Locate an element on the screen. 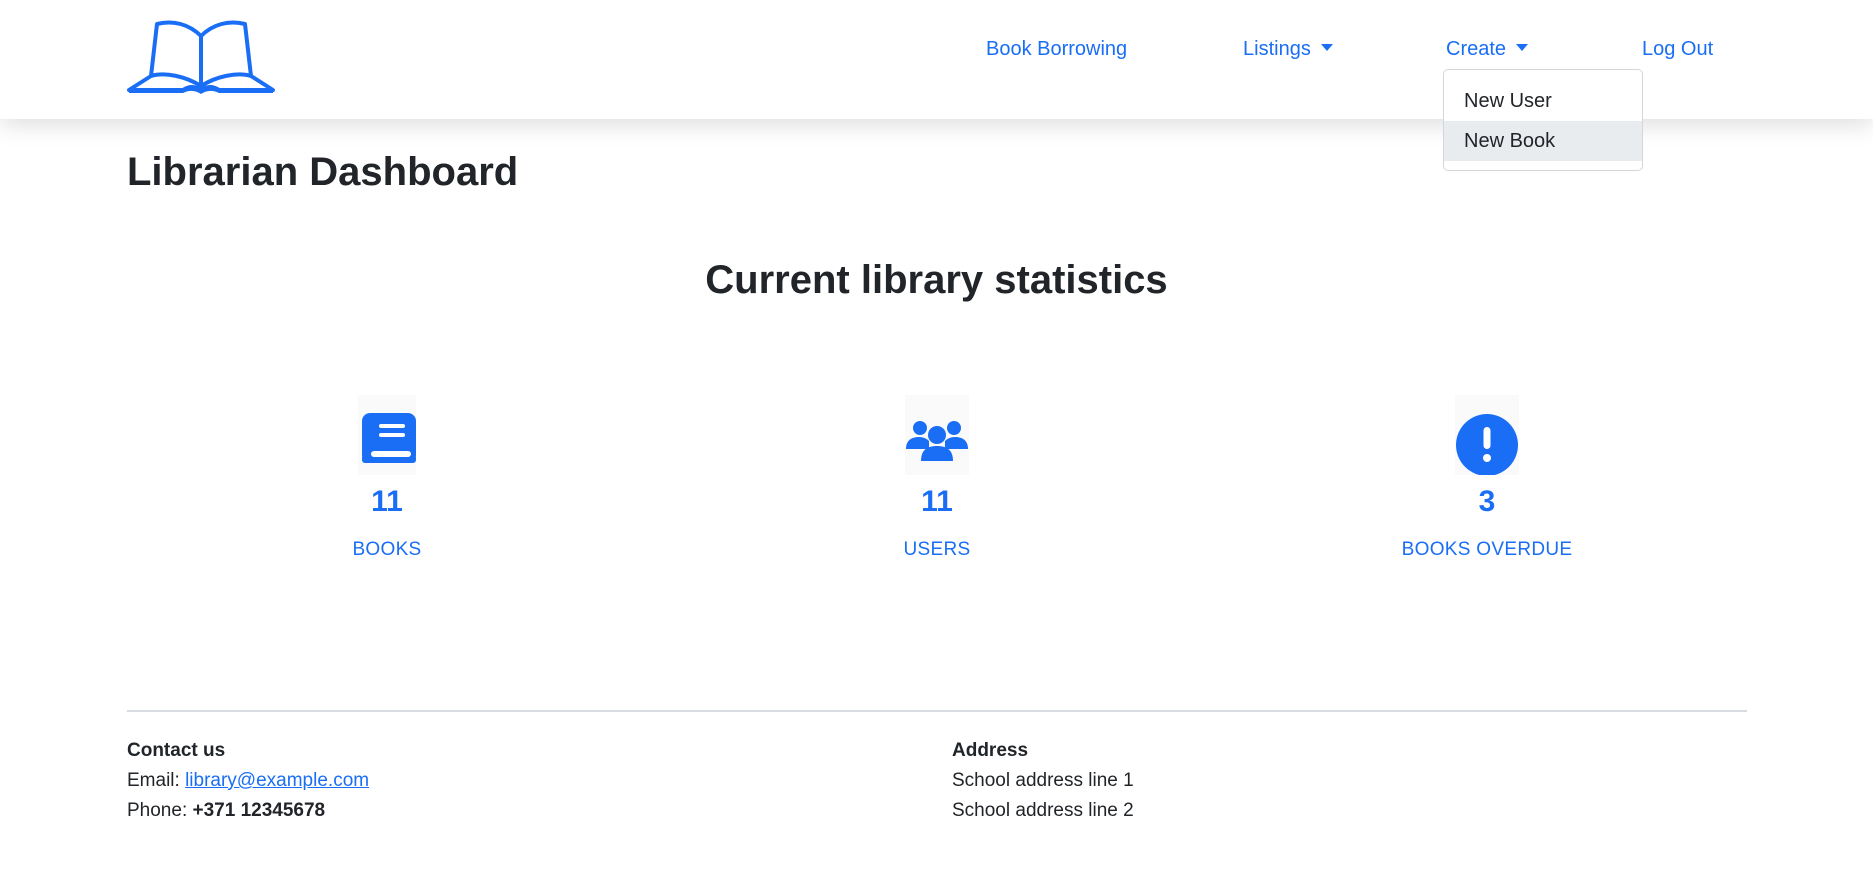 This screenshot has height=881, width=1873. address-line-1: School address line 1 is located at coordinates (1043, 780).